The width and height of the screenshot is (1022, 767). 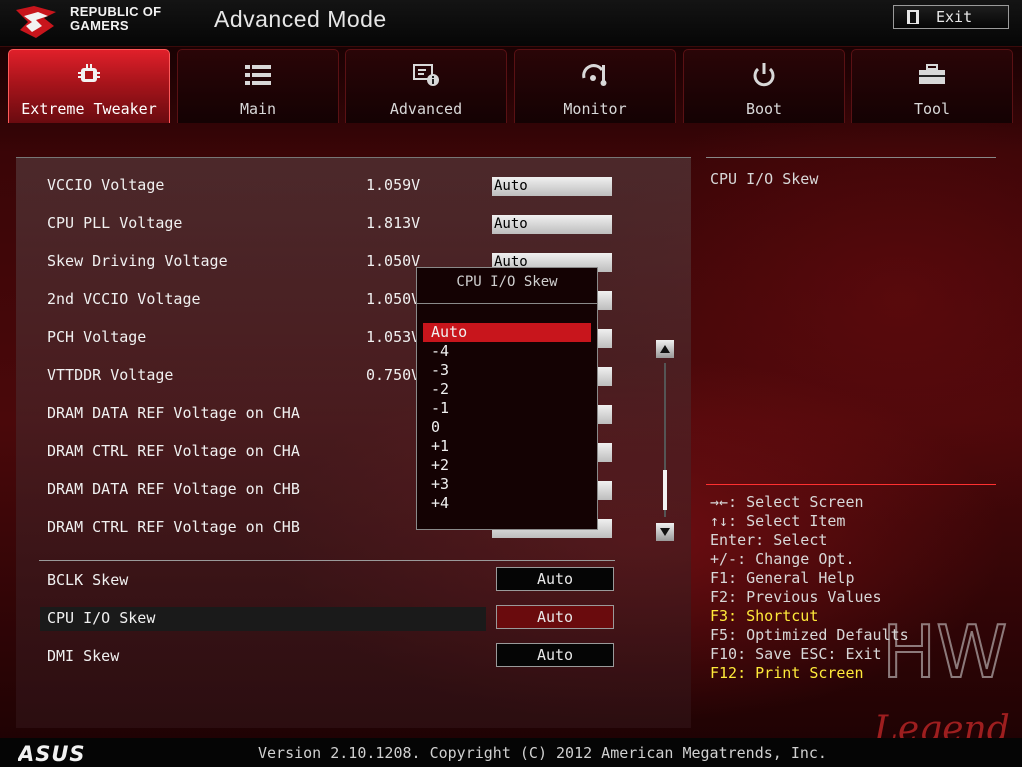 What do you see at coordinates (507, 332) in the screenshot?
I see `popup-option: Auto` at bounding box center [507, 332].